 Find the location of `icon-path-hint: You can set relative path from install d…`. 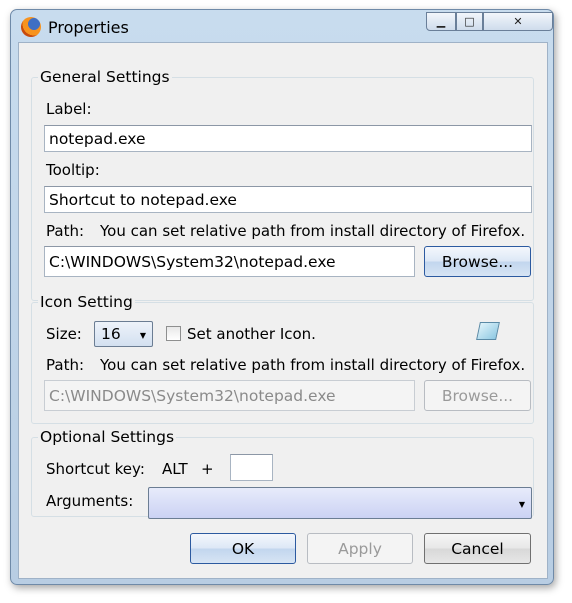

icon-path-hint: You can set relative path from install d… is located at coordinates (313, 365).